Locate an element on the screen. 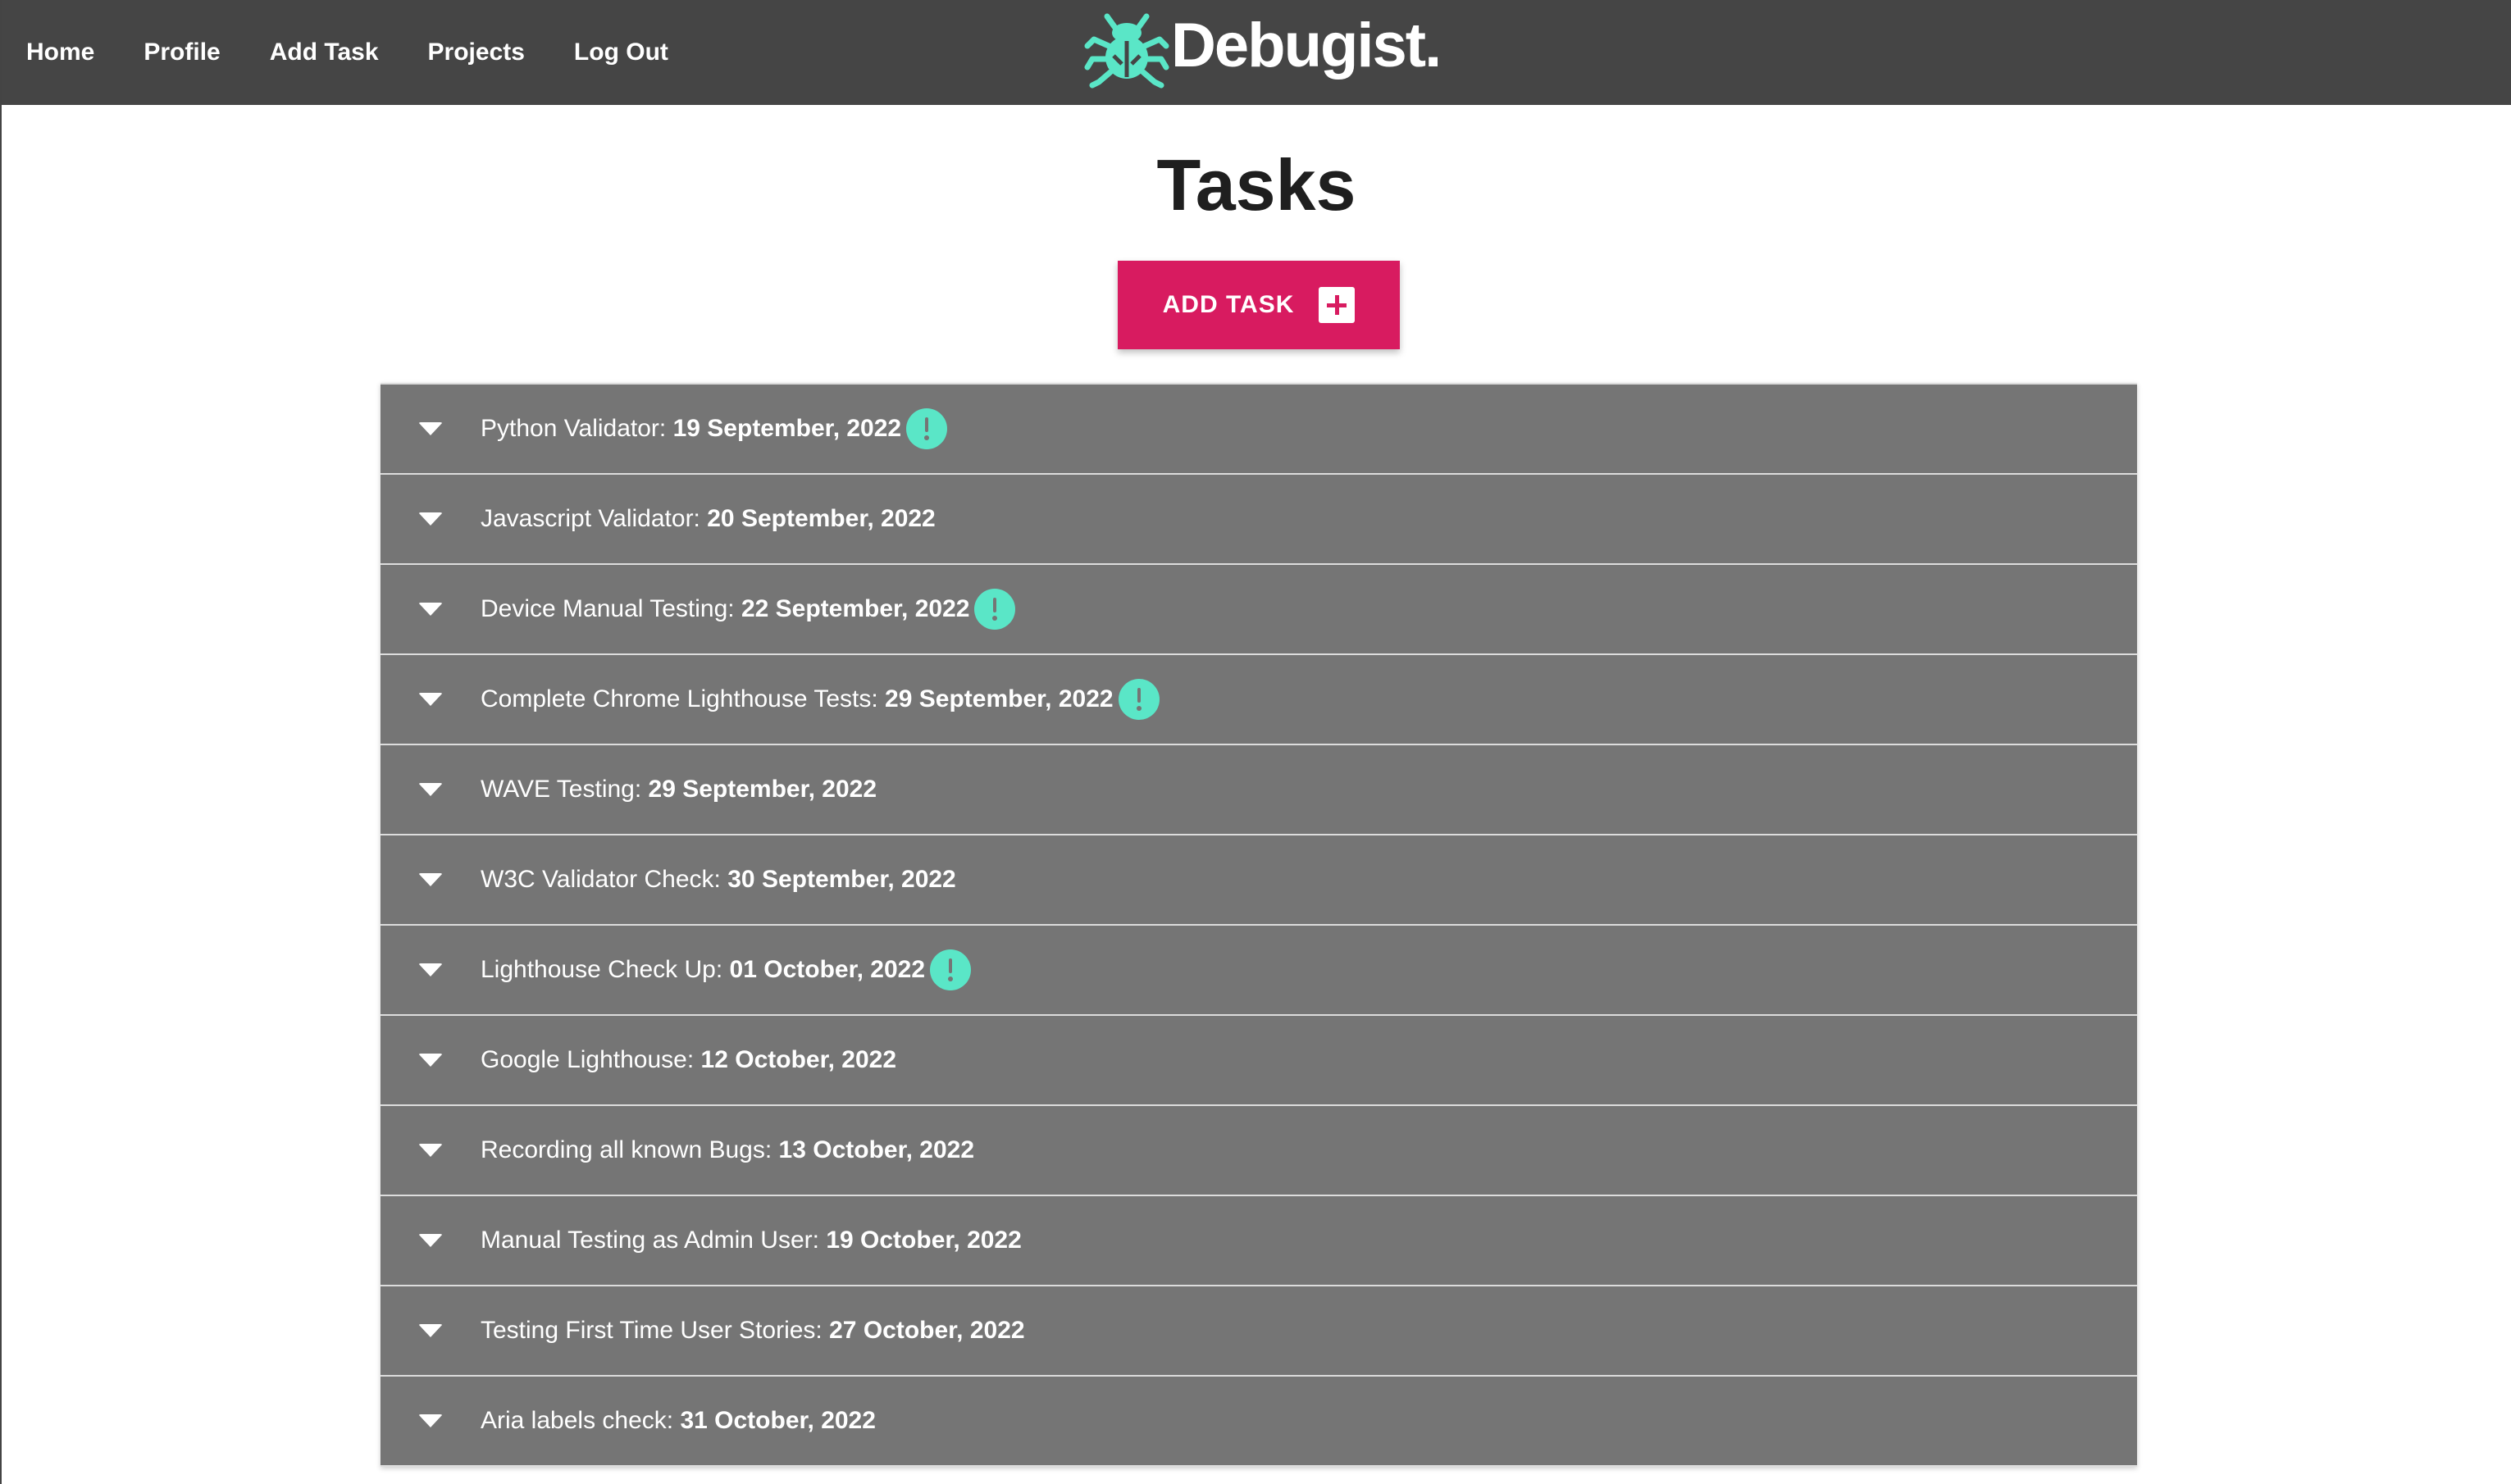  brand-name: Debugist. is located at coordinates (1306, 45).